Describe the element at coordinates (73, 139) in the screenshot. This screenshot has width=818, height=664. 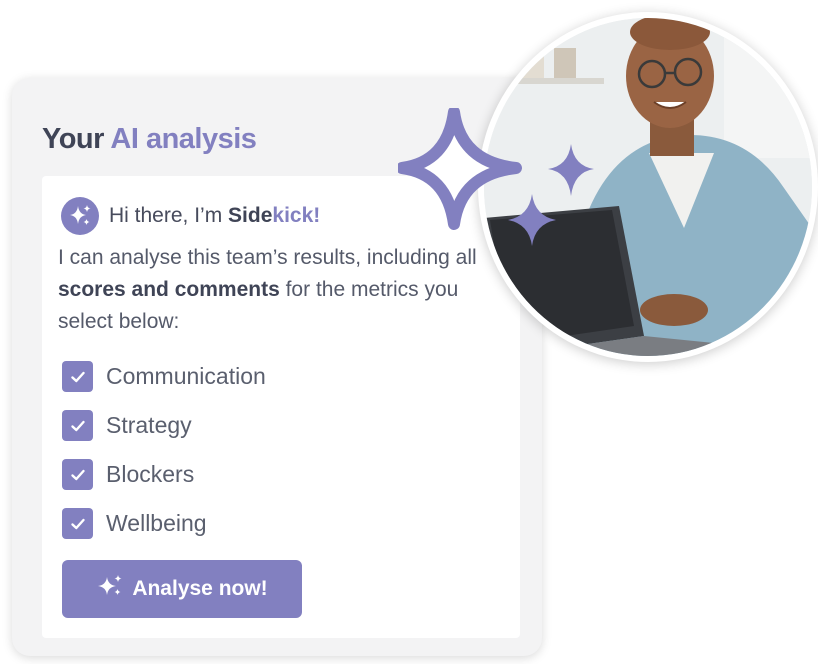
I see `title-lead: Your` at that location.